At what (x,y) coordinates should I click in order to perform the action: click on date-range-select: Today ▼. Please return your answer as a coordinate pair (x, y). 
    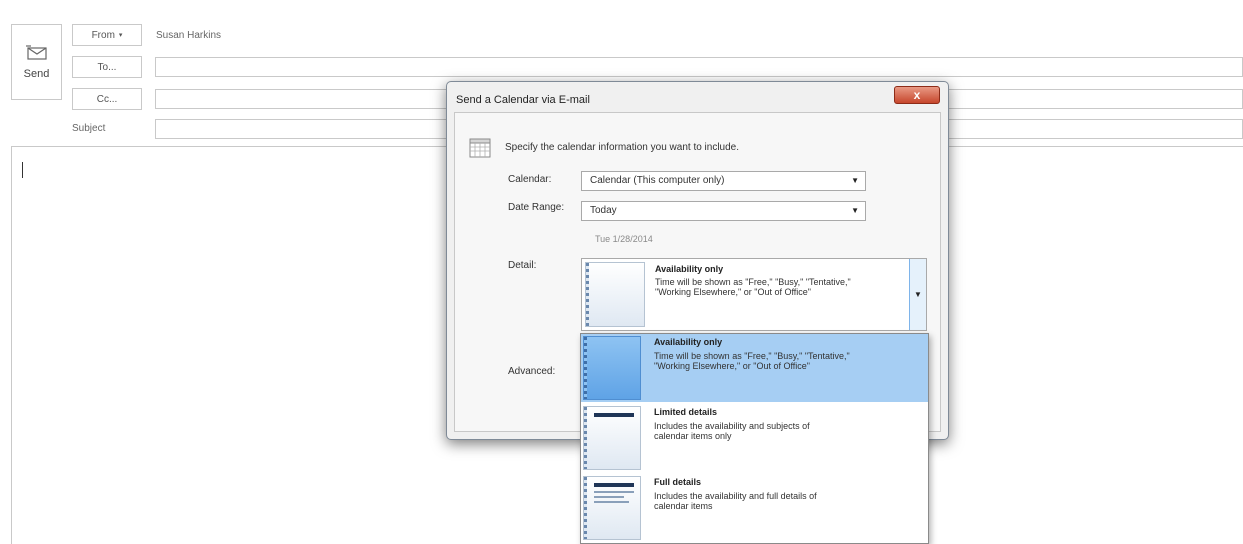
    Looking at the image, I should click on (723, 211).